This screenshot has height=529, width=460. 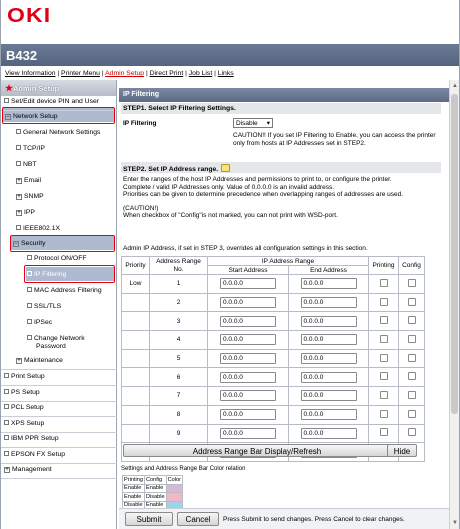 I want to click on sidebar-item-pcl-setup: PCL Setup, so click(x=24, y=407).